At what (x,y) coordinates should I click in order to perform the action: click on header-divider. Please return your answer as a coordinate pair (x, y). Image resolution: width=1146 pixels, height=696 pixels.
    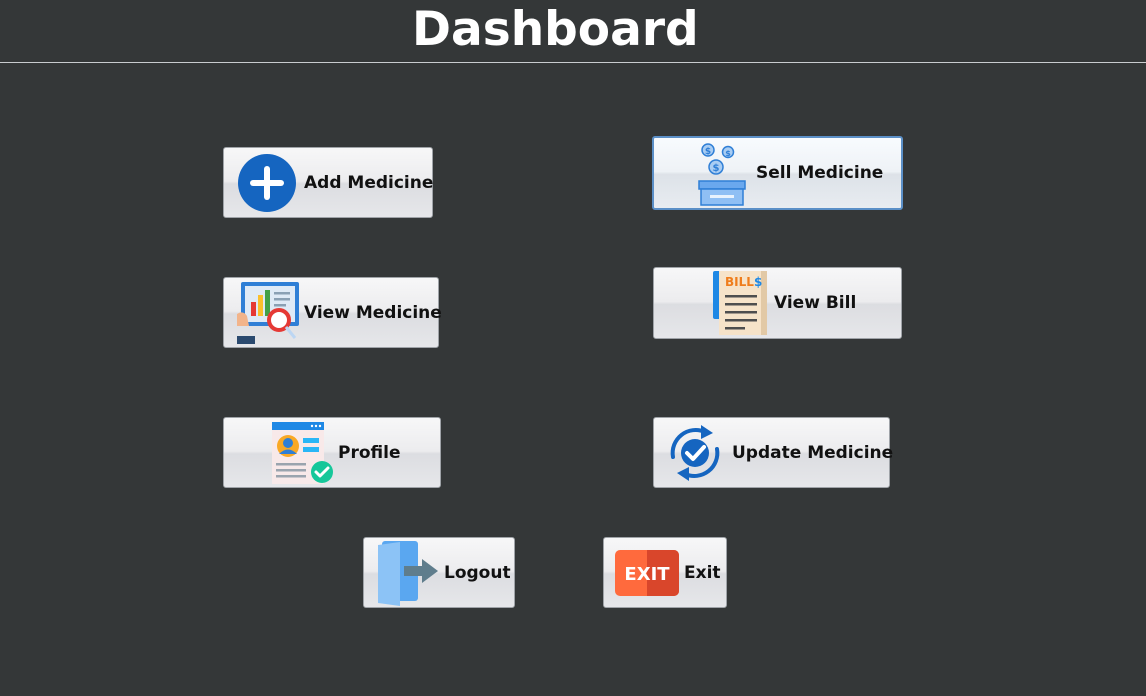
    Looking at the image, I should click on (573, 62).